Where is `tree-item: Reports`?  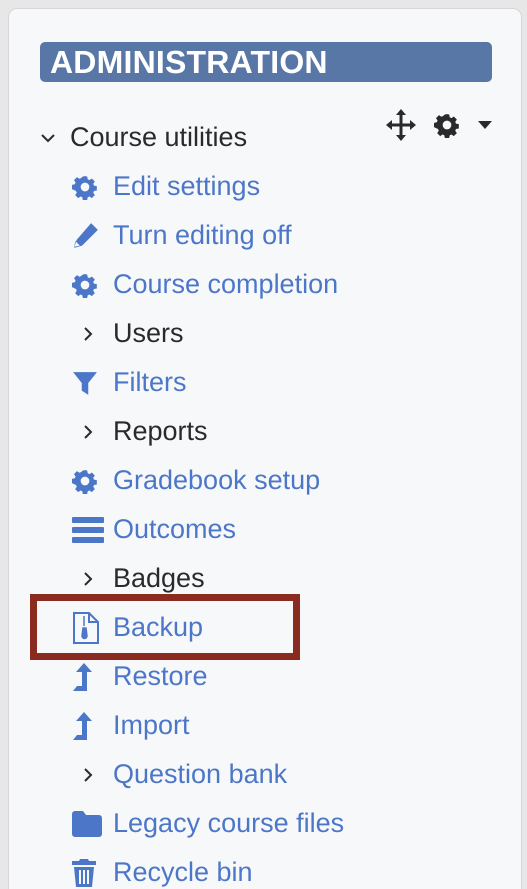 tree-item: Reports is located at coordinates (160, 431).